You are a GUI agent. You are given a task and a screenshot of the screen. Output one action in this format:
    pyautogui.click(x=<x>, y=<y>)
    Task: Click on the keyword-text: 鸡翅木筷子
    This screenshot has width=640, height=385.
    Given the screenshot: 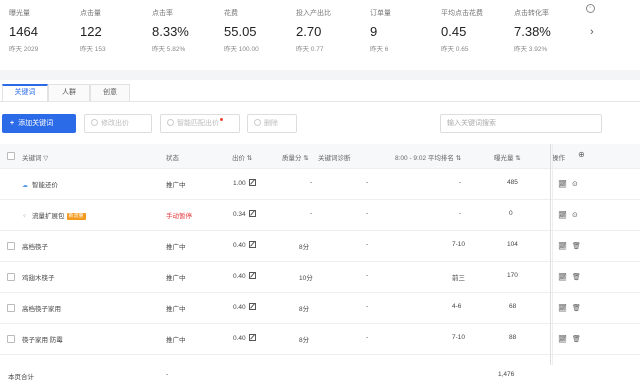 What is the action you would take?
    pyautogui.click(x=38, y=278)
    